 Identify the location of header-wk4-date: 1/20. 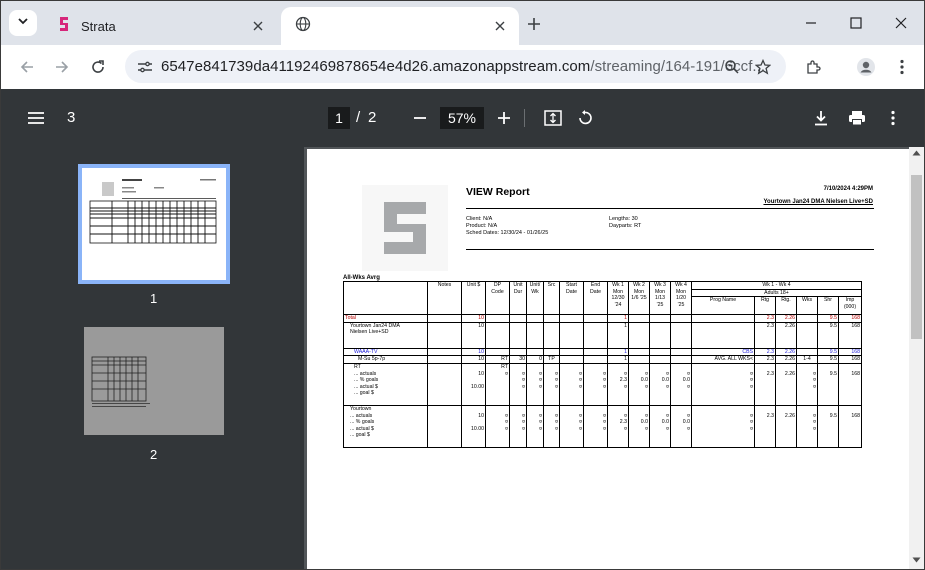
(681, 298).